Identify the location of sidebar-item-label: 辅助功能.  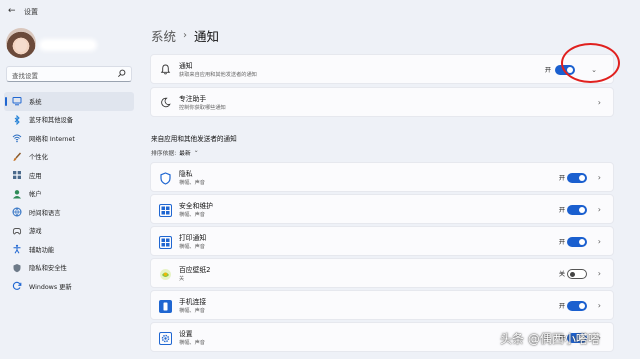
(42, 250).